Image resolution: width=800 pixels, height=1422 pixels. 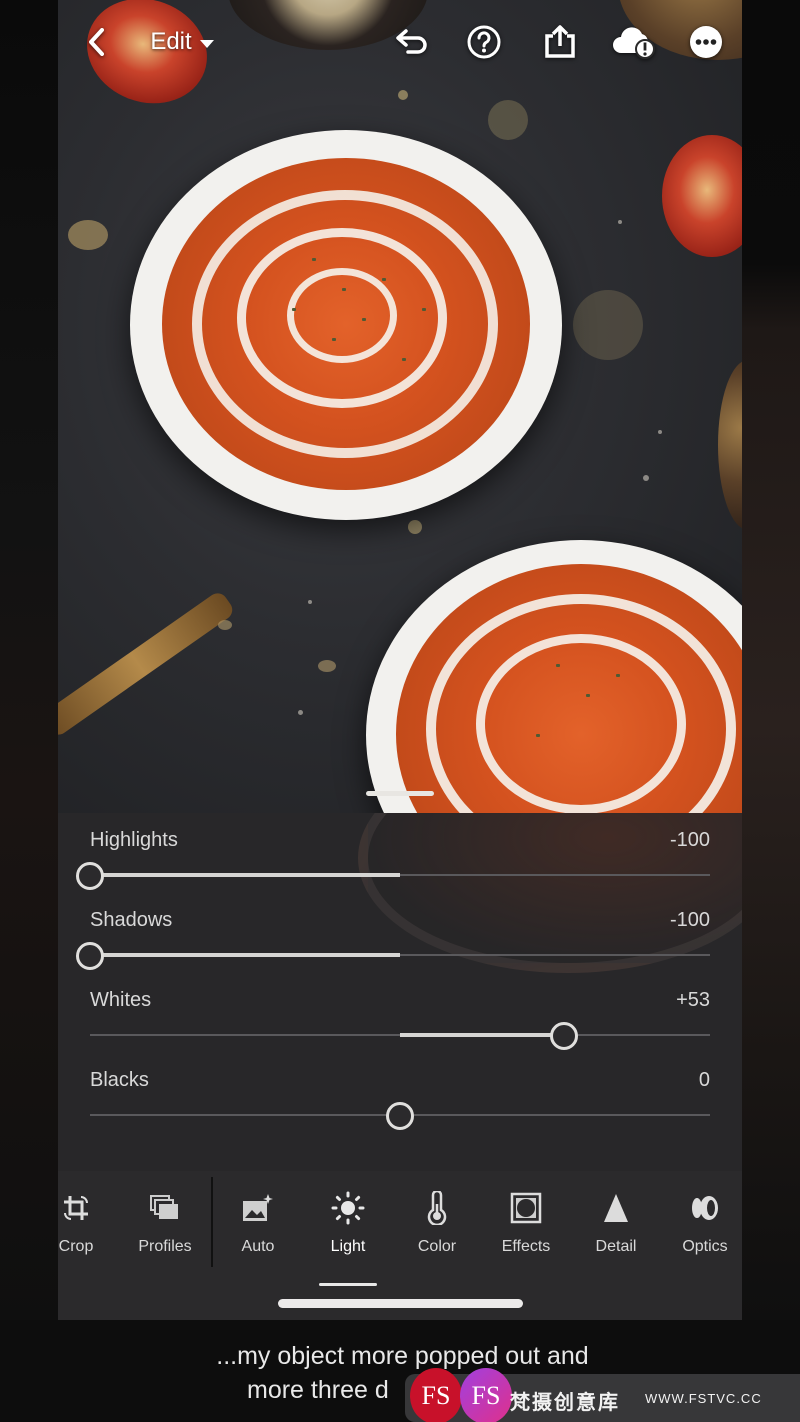 I want to click on background-blur-right, so click(x=771, y=660).